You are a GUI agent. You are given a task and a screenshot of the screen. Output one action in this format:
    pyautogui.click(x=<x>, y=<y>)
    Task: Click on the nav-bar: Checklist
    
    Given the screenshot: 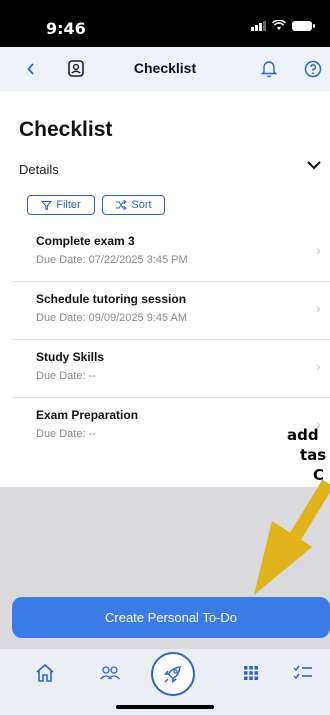 What is the action you would take?
    pyautogui.click(x=165, y=69)
    